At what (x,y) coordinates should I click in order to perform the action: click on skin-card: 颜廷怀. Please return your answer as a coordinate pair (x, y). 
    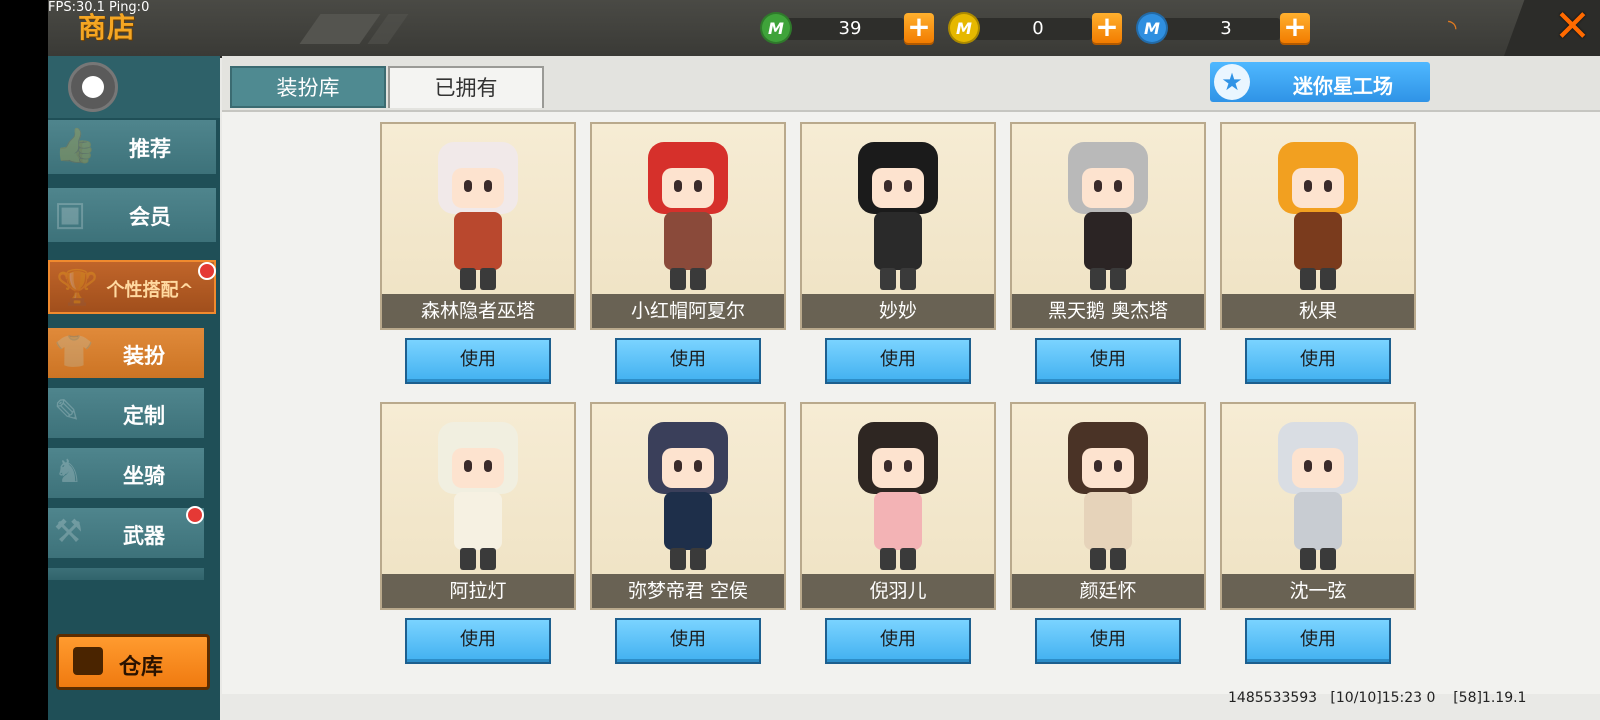
    Looking at the image, I should click on (1108, 506).